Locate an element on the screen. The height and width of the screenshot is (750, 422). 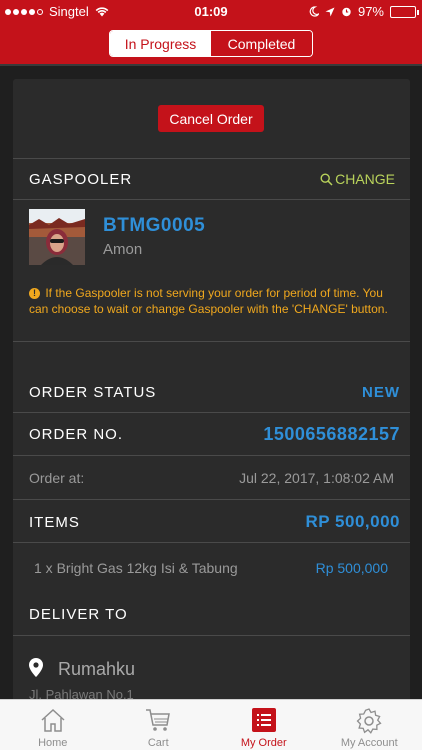
tab-my-account: My Account is located at coordinates (369, 725).